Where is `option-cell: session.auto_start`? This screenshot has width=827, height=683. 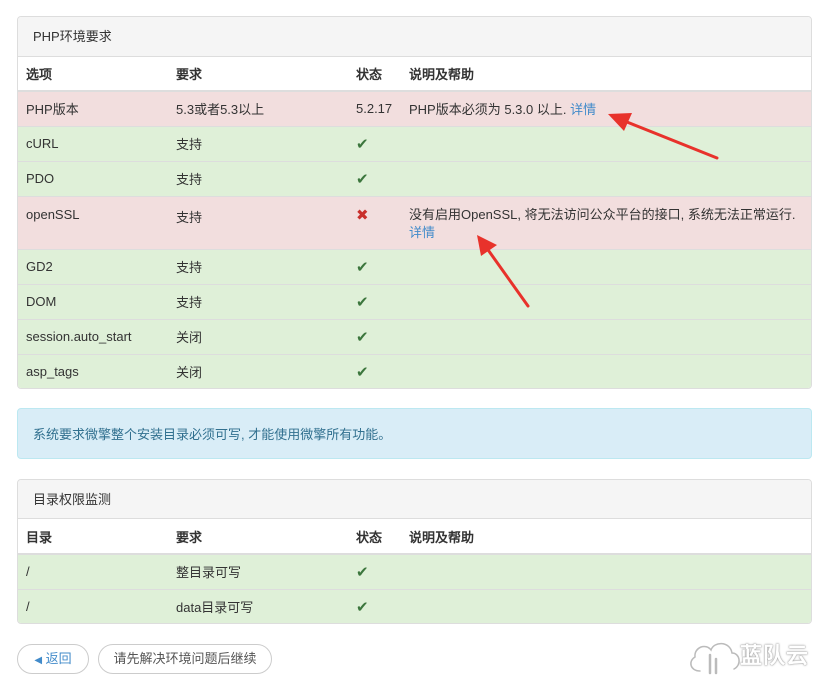
option-cell: session.auto_start is located at coordinates (93, 336).